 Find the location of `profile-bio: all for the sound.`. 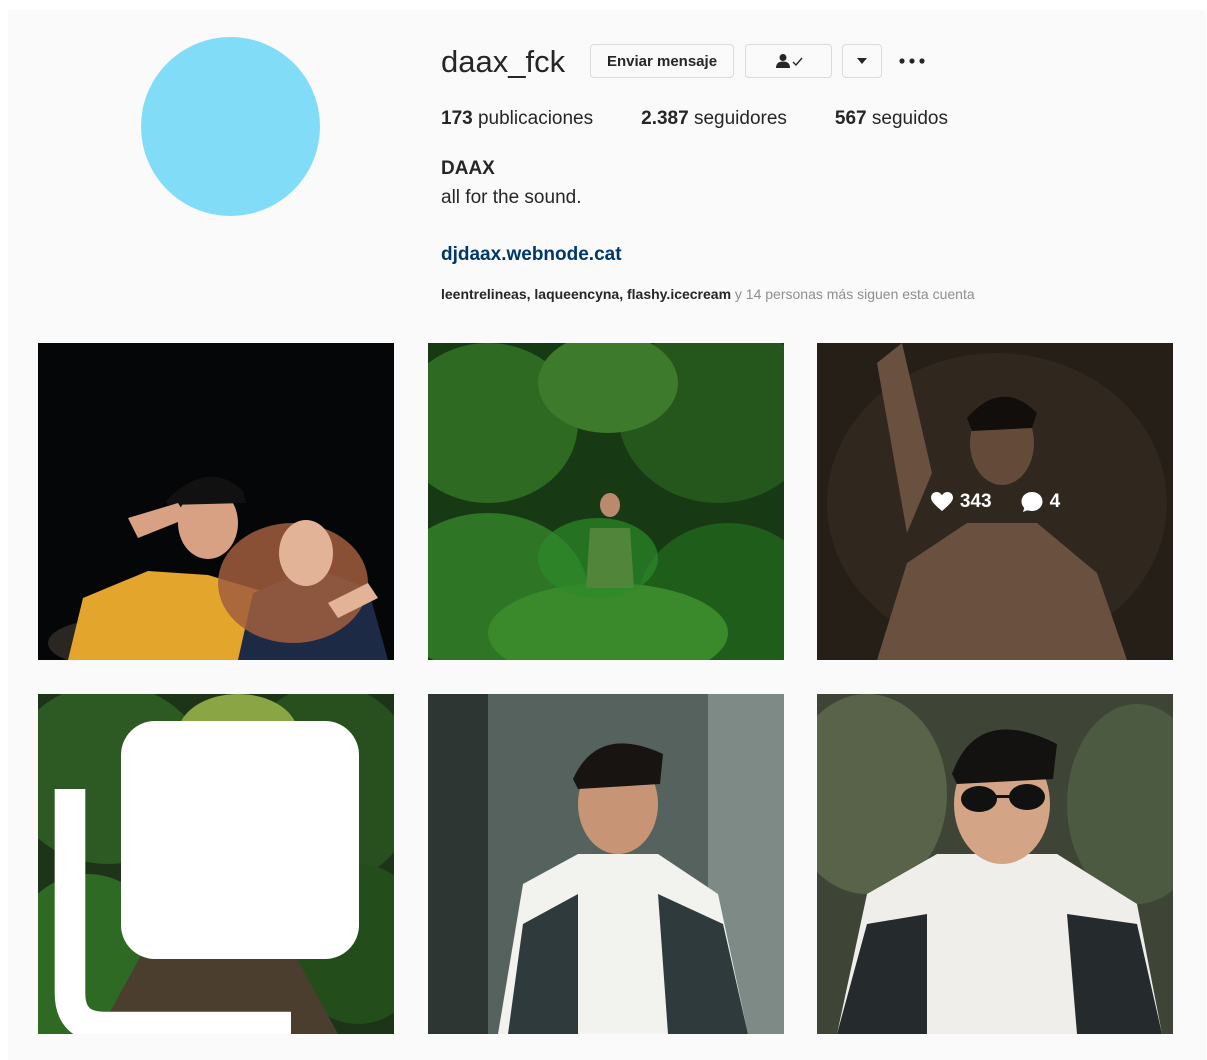

profile-bio: all for the sound. is located at coordinates (511, 197).